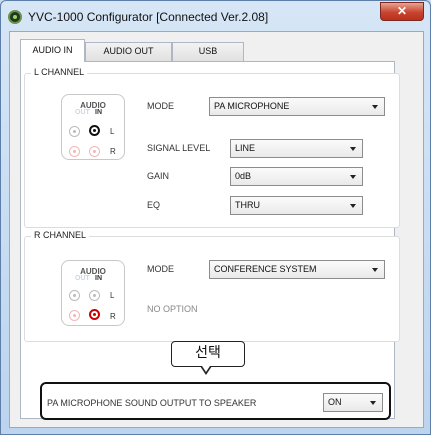  Describe the element at coordinates (296, 148) in the screenshot. I see `signal-level-select: LINE` at that location.